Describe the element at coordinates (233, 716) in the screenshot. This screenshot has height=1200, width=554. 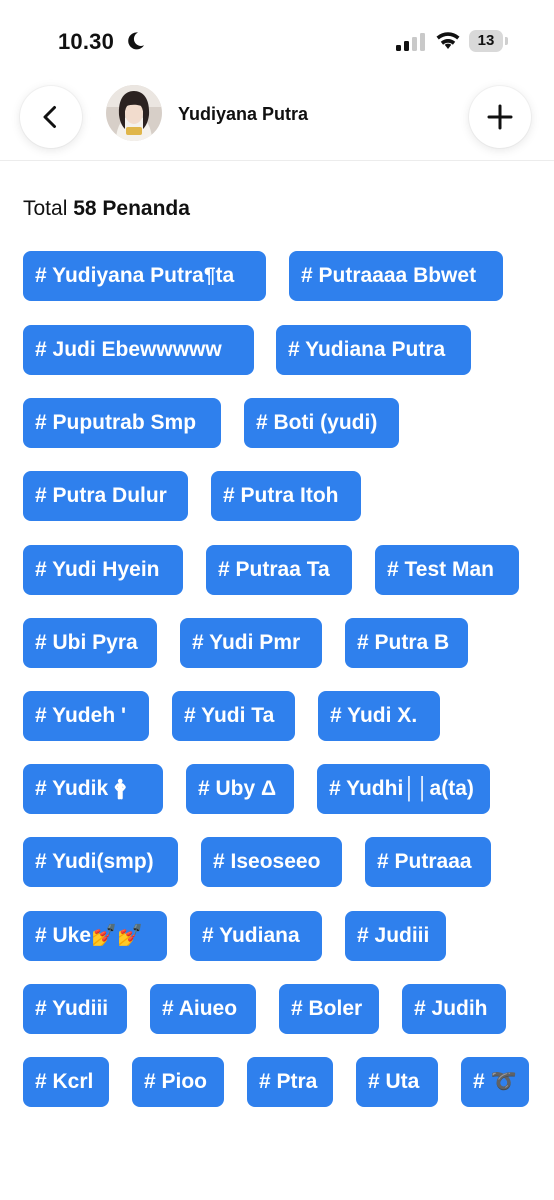
I see `tag-chip: # Yudi Ta` at that location.